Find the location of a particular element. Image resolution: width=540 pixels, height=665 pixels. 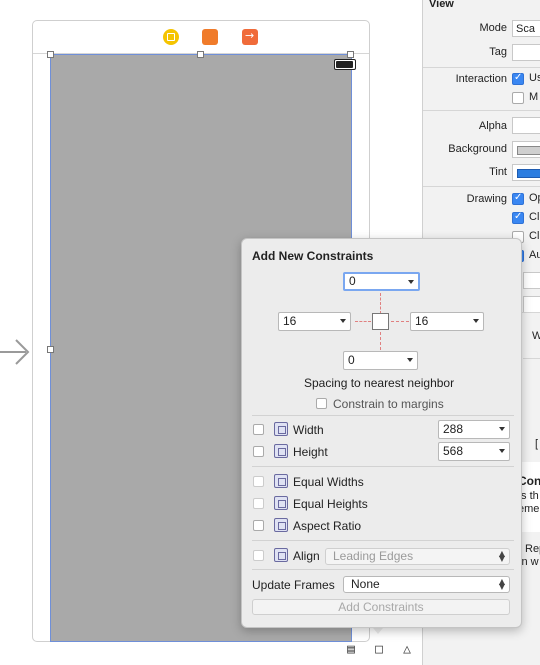

entry-point-arrow-icon is located at coordinates (15, 352).